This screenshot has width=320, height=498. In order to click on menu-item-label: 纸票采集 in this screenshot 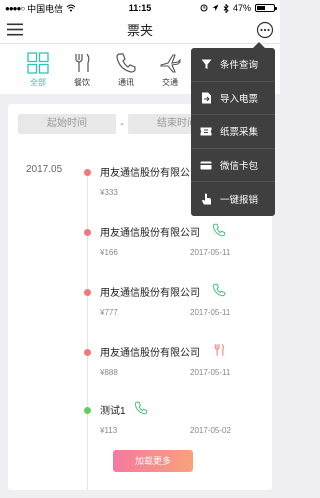, I will do `click(239, 133)`.